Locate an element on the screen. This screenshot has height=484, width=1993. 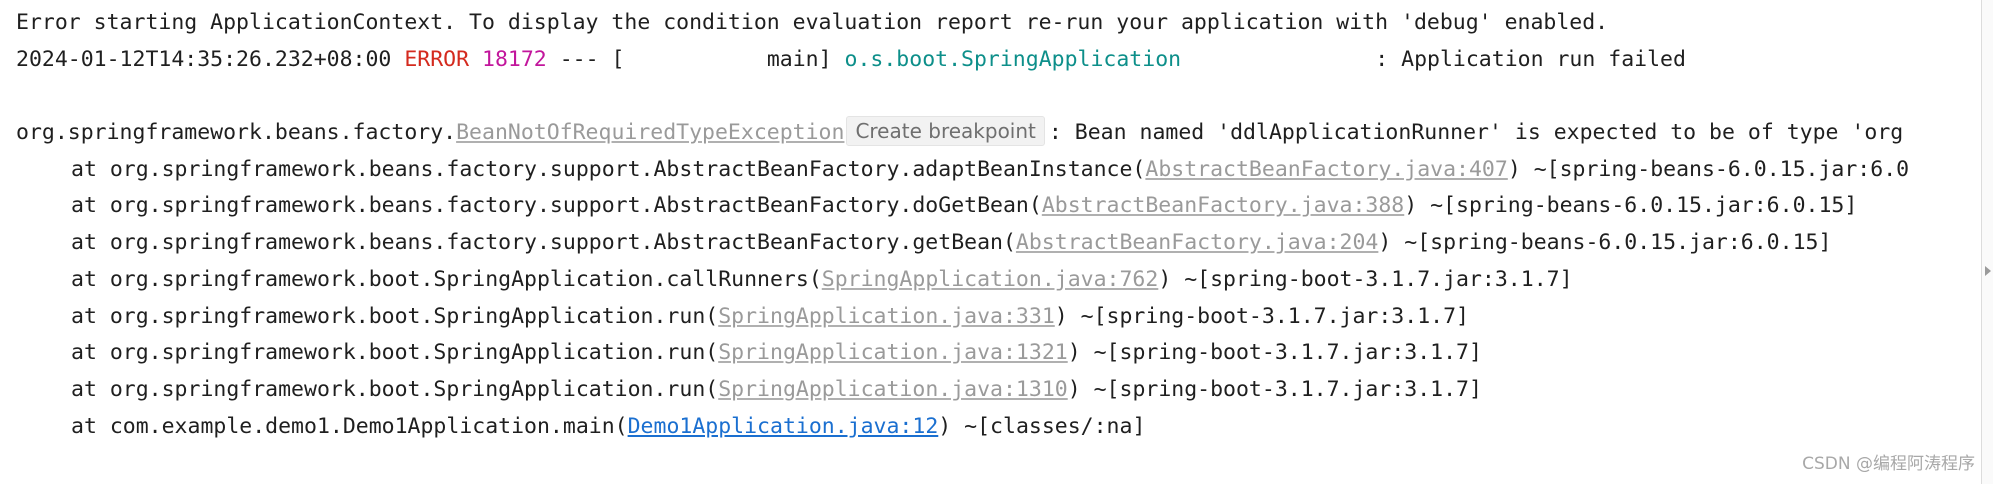
log-pid: 18172 is located at coordinates (514, 59).